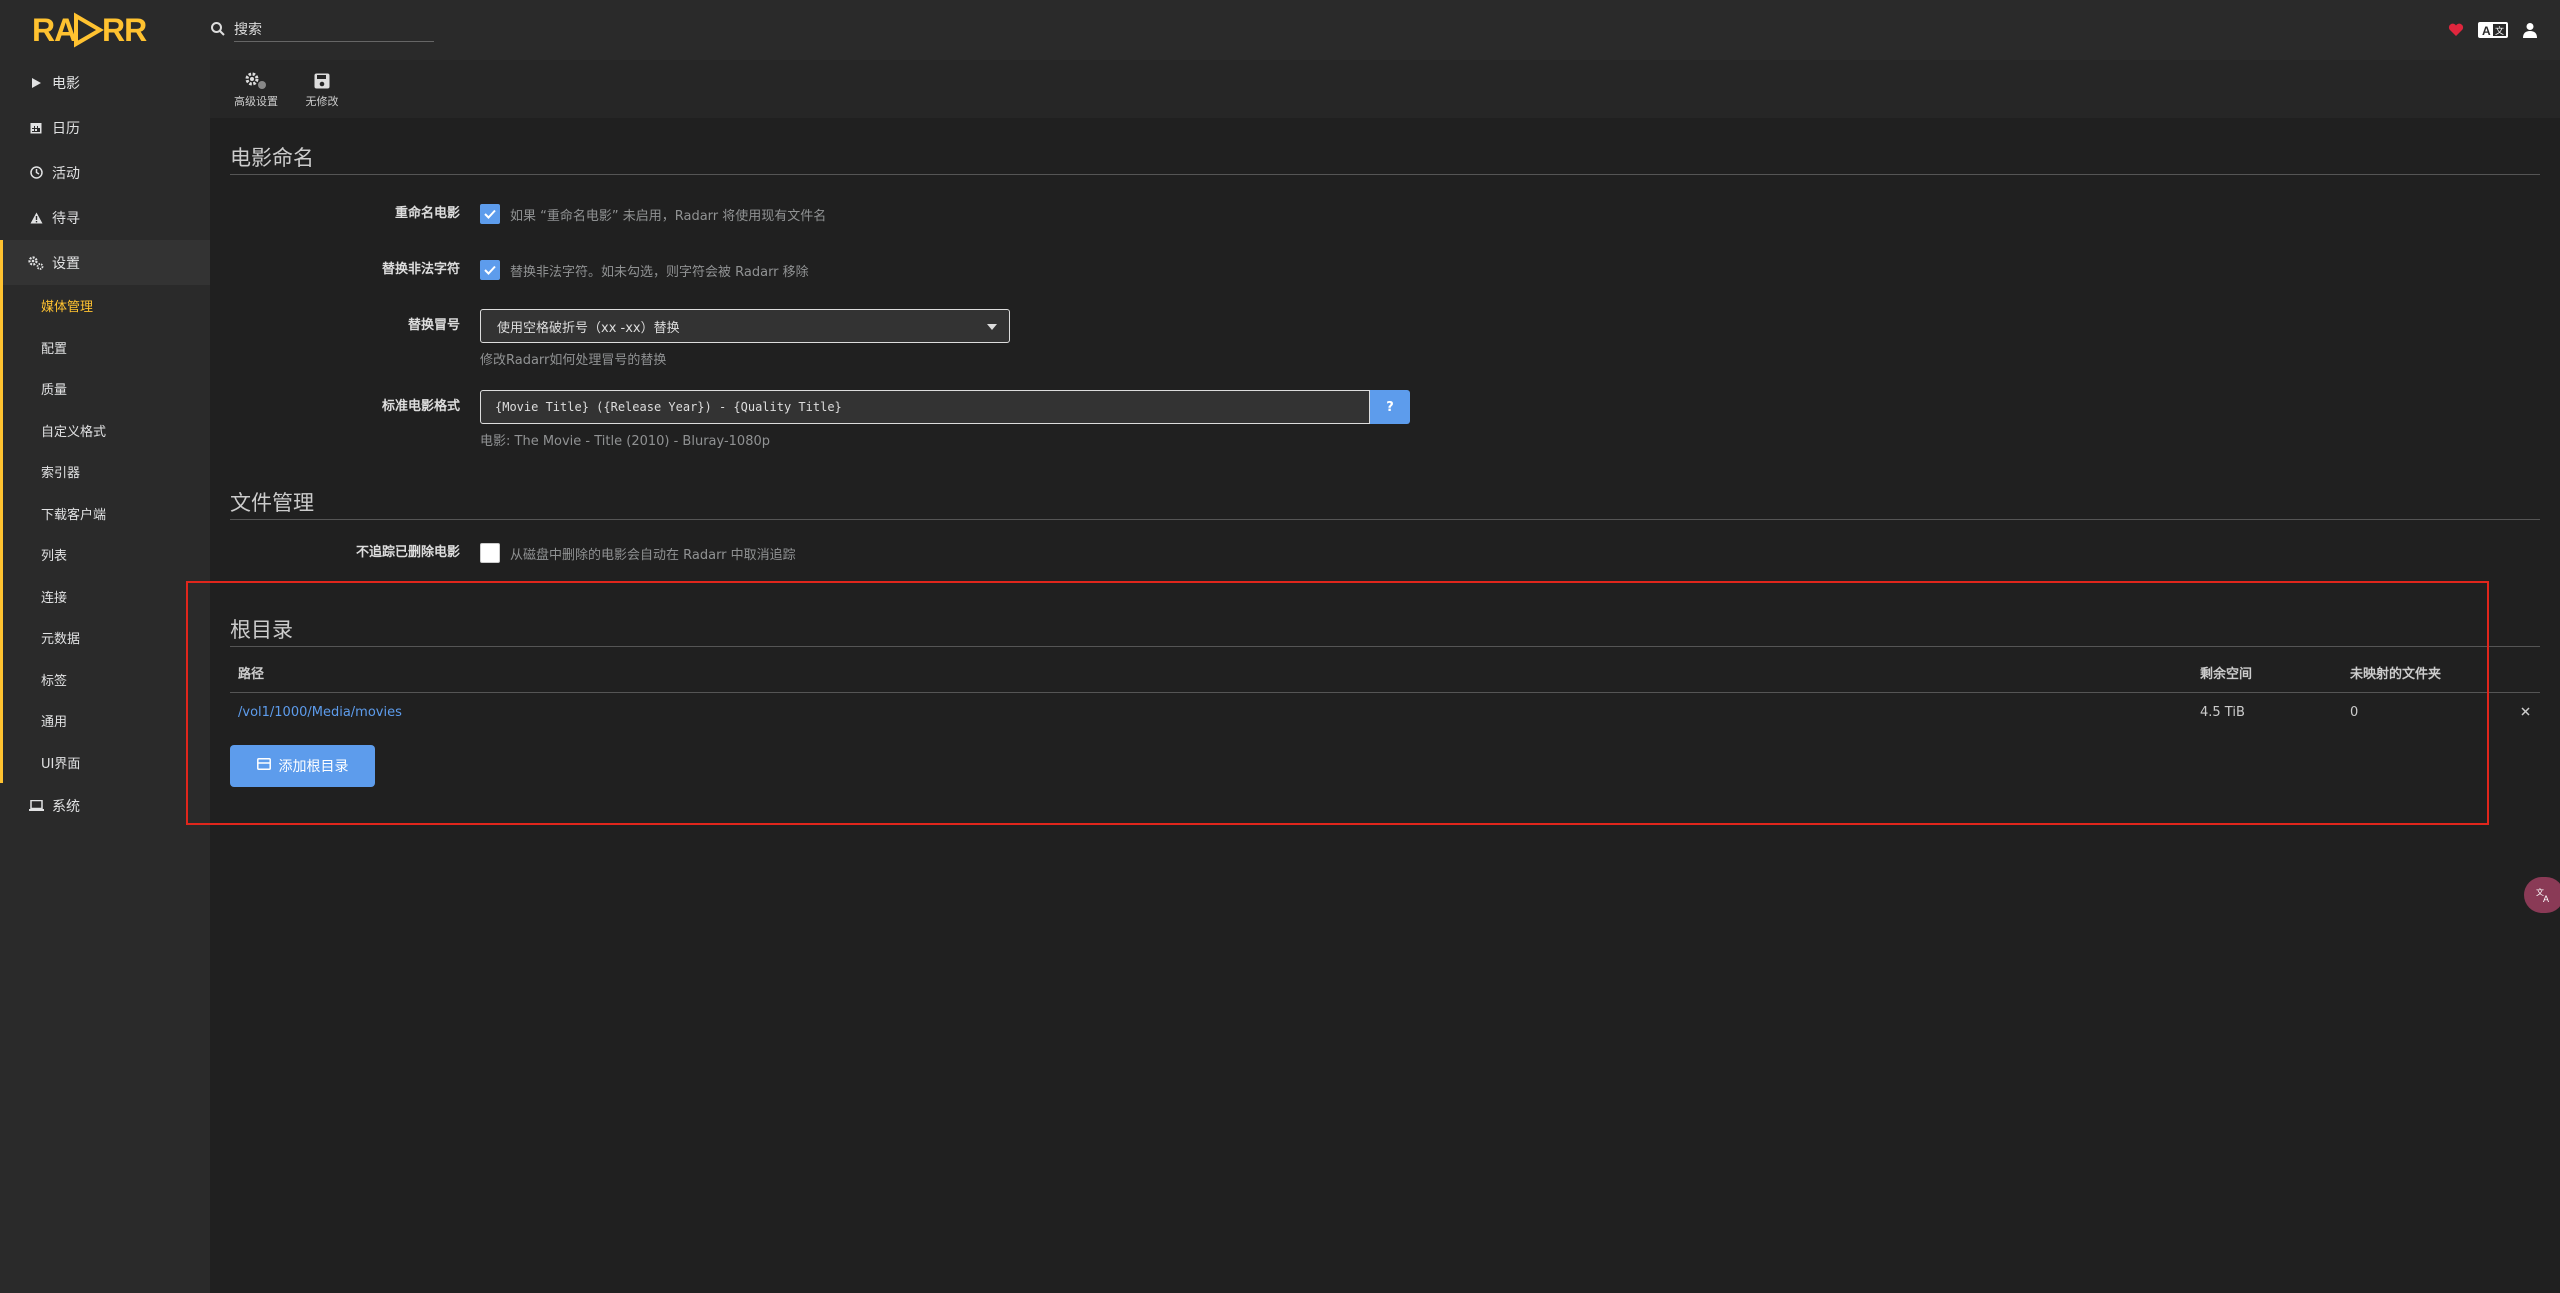 This screenshot has height=1293, width=2560. Describe the element at coordinates (320, 712) in the screenshot. I see `root-folder-path-link: /vol1/1000/Media/movies` at that location.